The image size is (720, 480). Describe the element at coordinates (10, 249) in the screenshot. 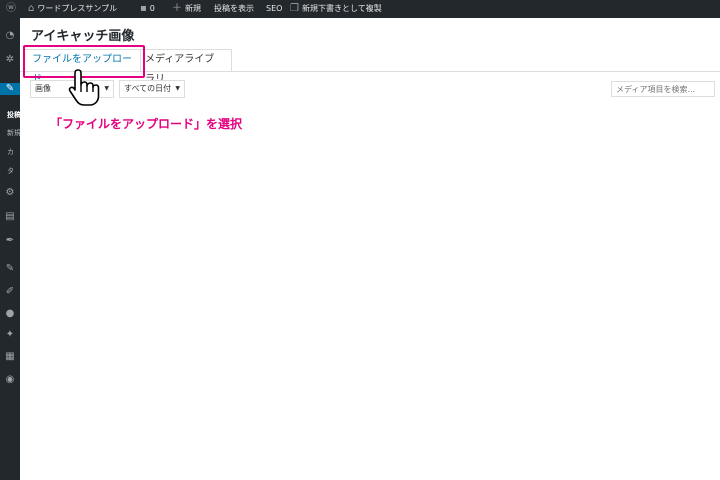

I see `admin-sidebar: ◔ ✲ ✎ 投稿 新規 カ タ ⚙ ▤ ✒ ✎ ✐ ● ✦ ▦ ◉` at that location.